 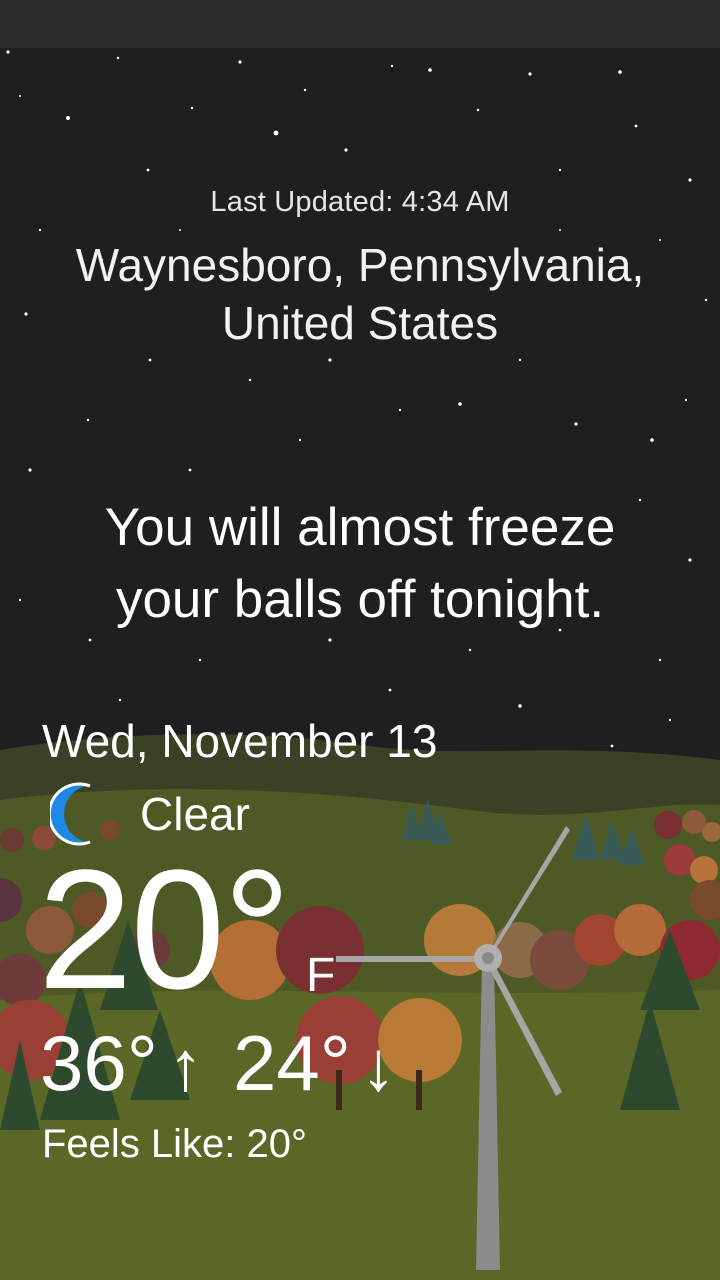 I want to click on tagline-line-2: your balls off tonight., so click(x=360, y=599).